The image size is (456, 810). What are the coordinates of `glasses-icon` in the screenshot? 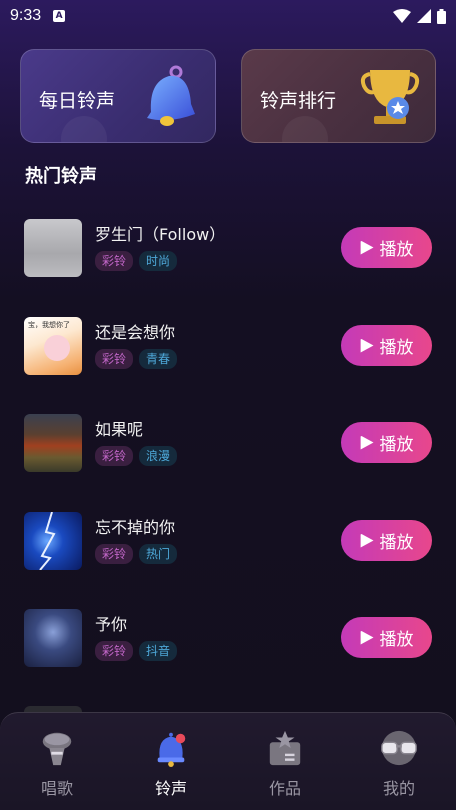 It's located at (399, 748).